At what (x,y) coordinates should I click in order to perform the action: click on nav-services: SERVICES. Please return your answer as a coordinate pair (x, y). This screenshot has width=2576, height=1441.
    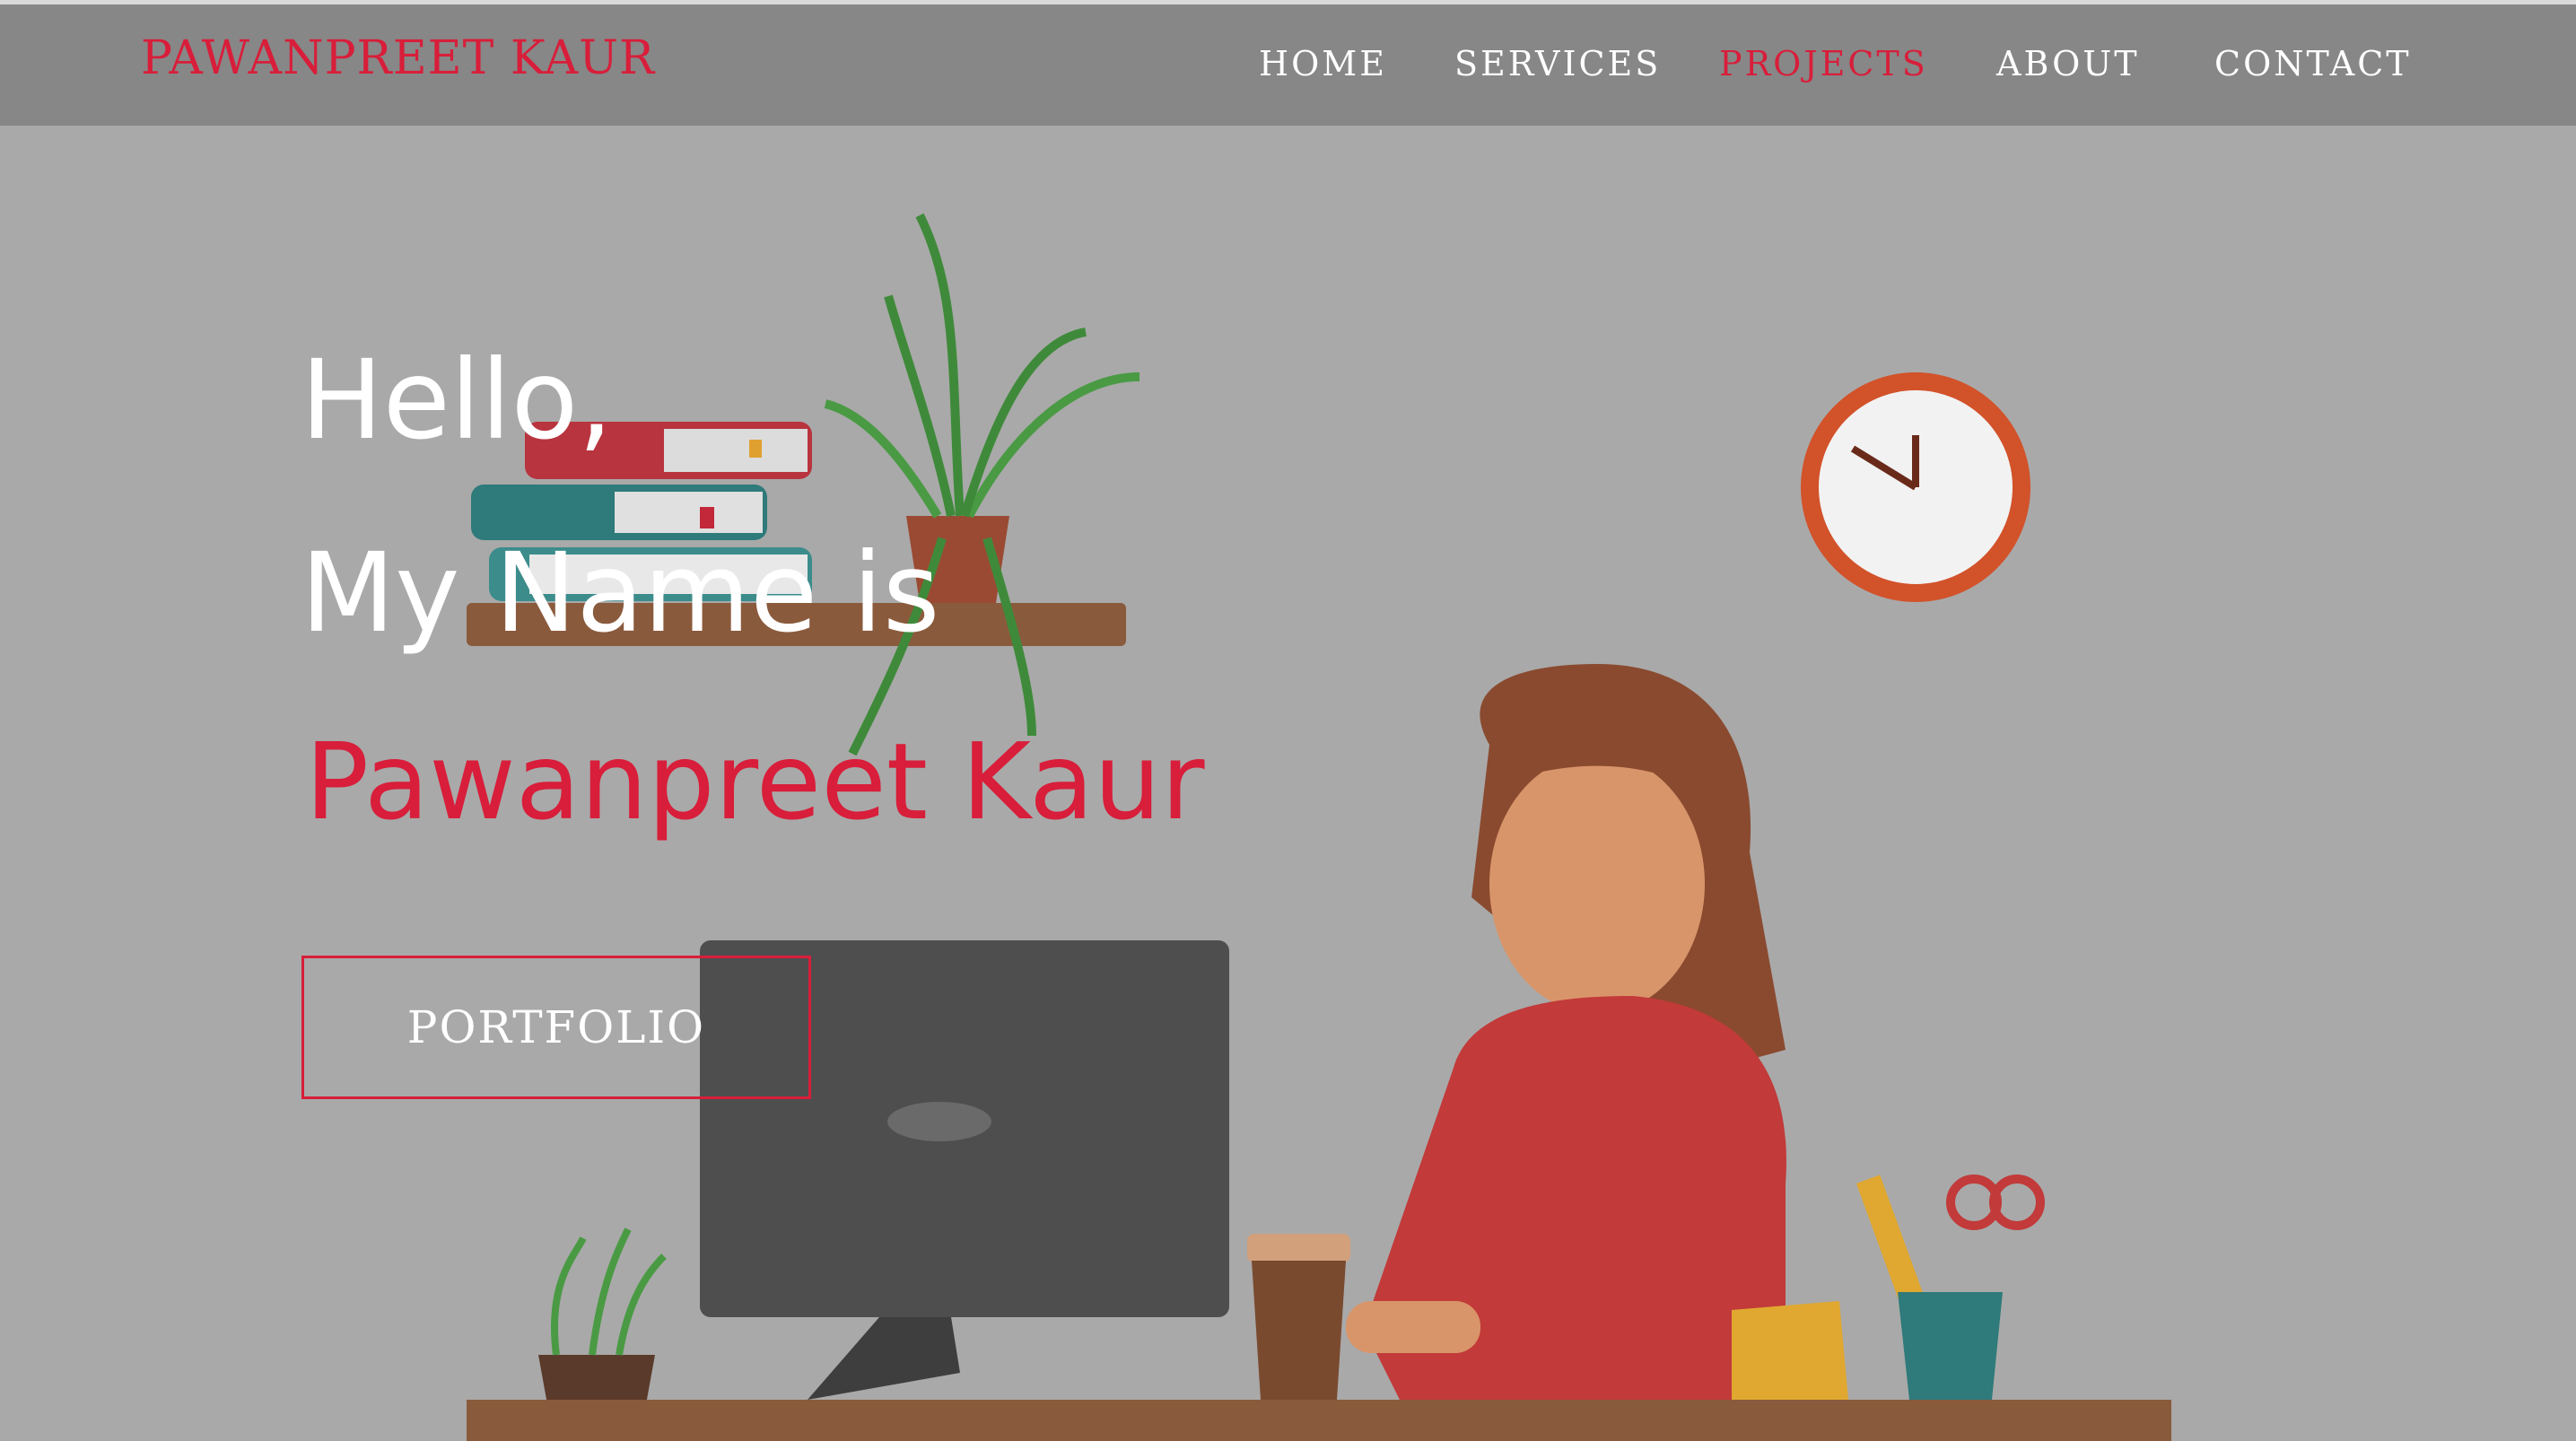
    Looking at the image, I should click on (1557, 64).